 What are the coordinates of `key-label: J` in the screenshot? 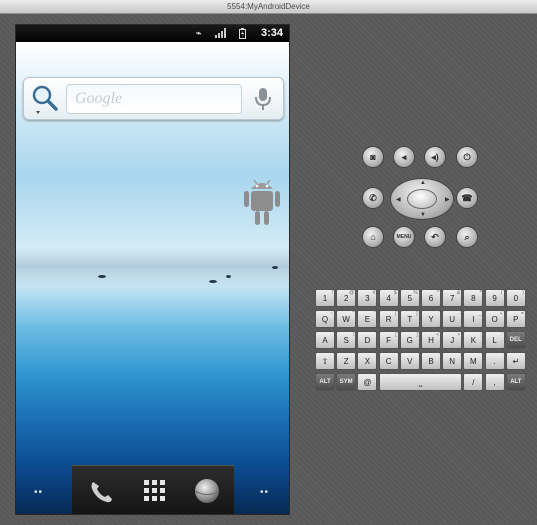 It's located at (452, 340).